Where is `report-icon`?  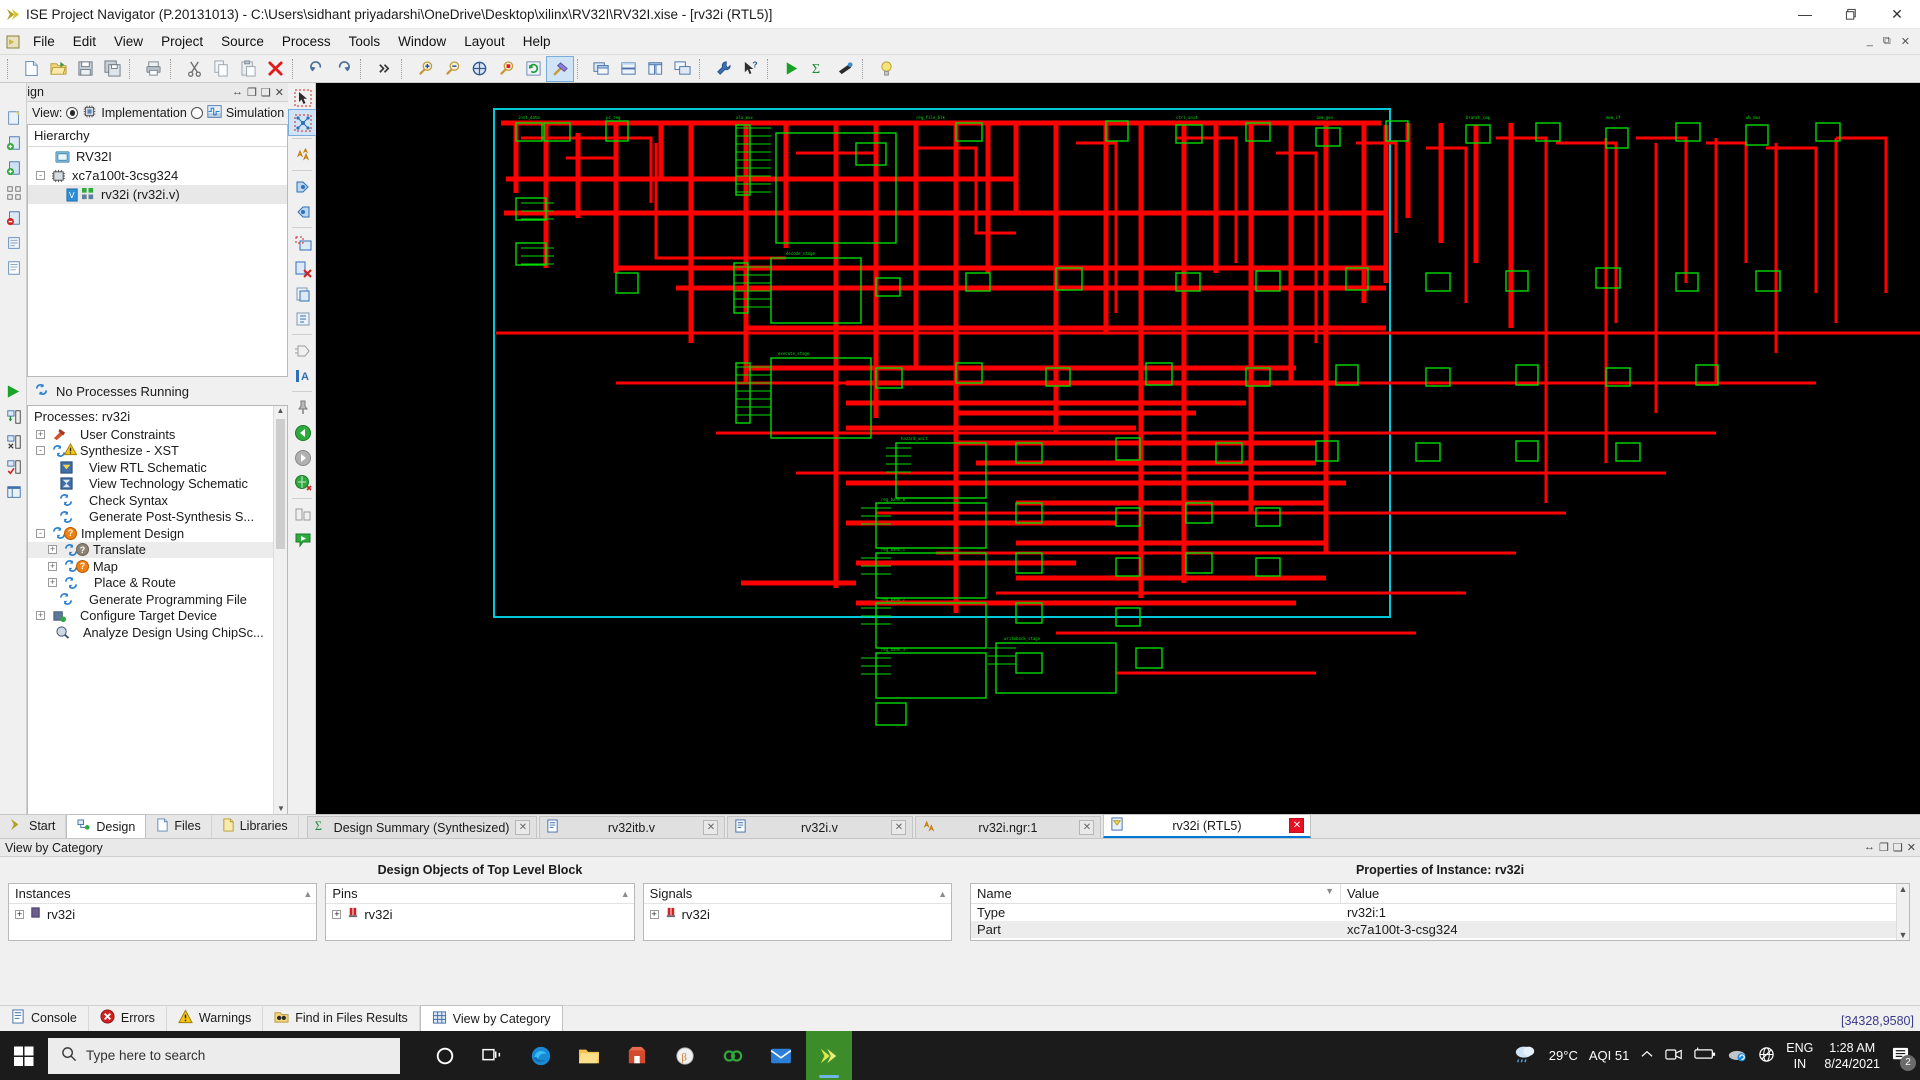
report-icon is located at coordinates (13, 267).